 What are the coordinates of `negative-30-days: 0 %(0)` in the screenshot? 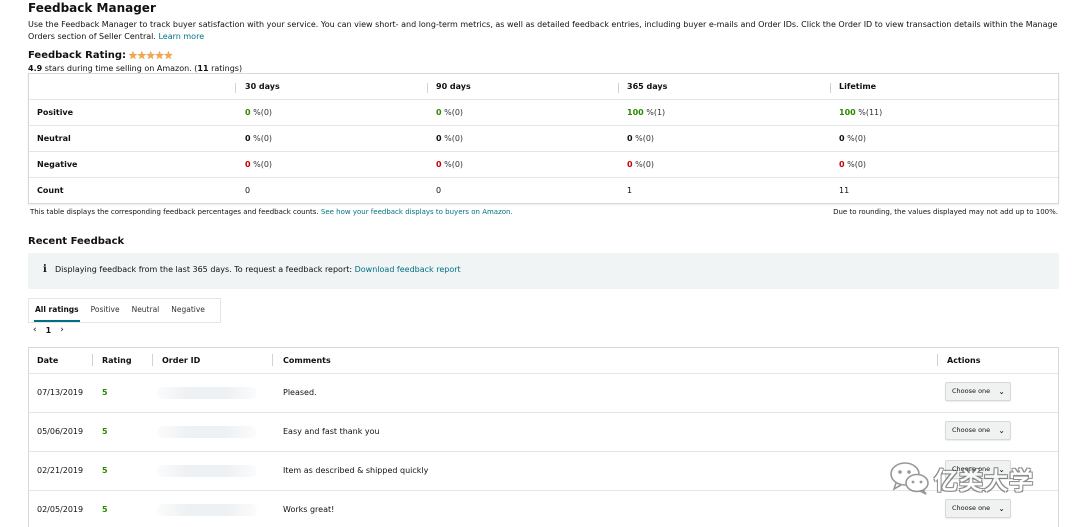 It's located at (258, 165).